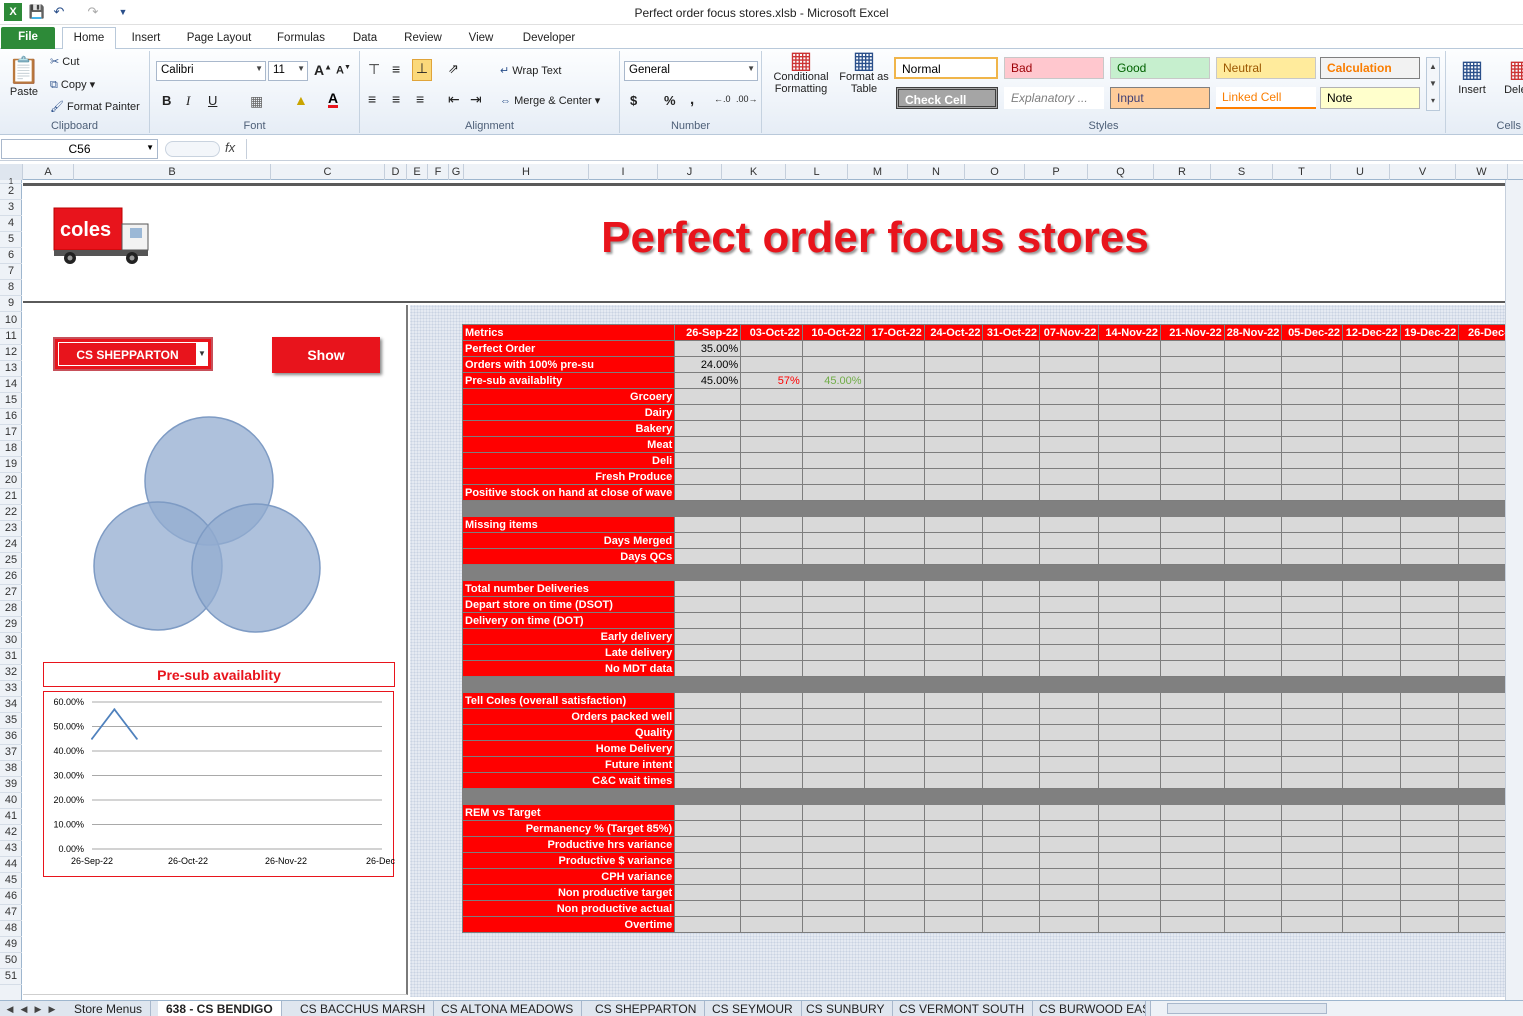  Describe the element at coordinates (11, 401) in the screenshot. I see `row-header: 15` at that location.